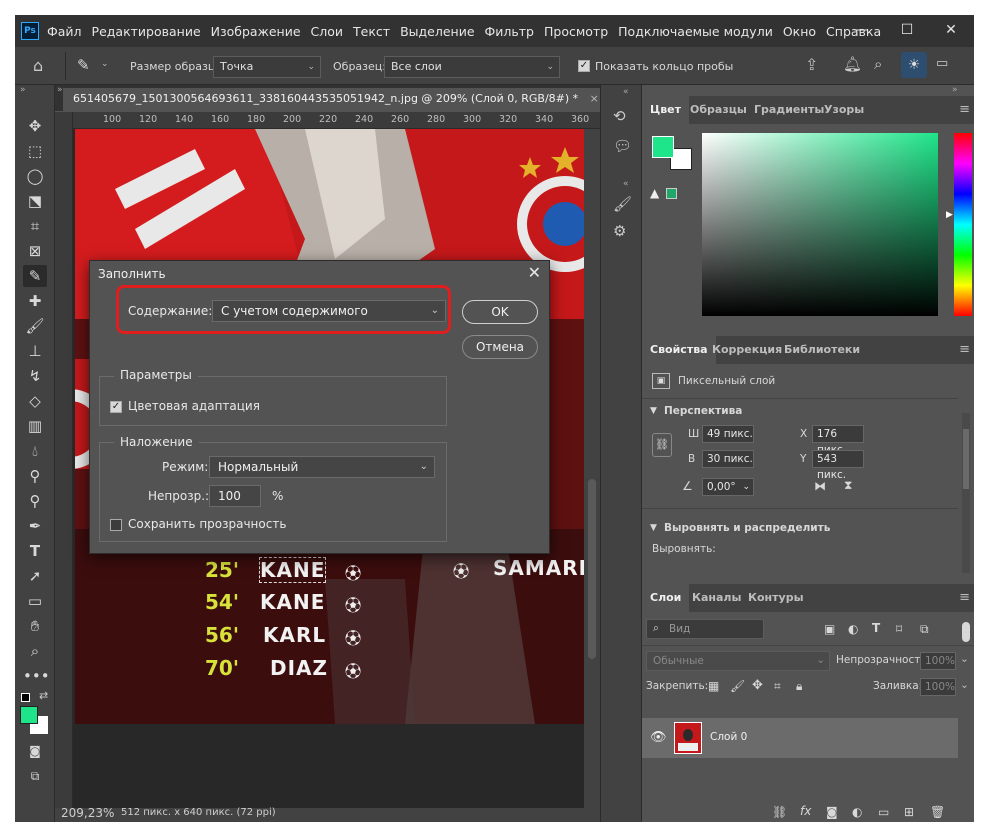 This screenshot has width=989, height=837. What do you see at coordinates (619, 231) in the screenshot?
I see `adjustments-panel-icon: ⚙` at bounding box center [619, 231].